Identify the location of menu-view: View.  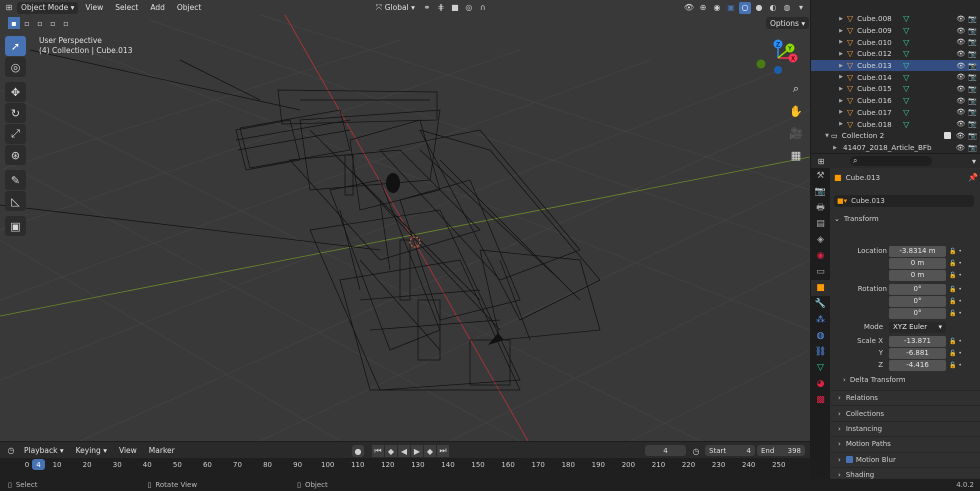
(94, 7).